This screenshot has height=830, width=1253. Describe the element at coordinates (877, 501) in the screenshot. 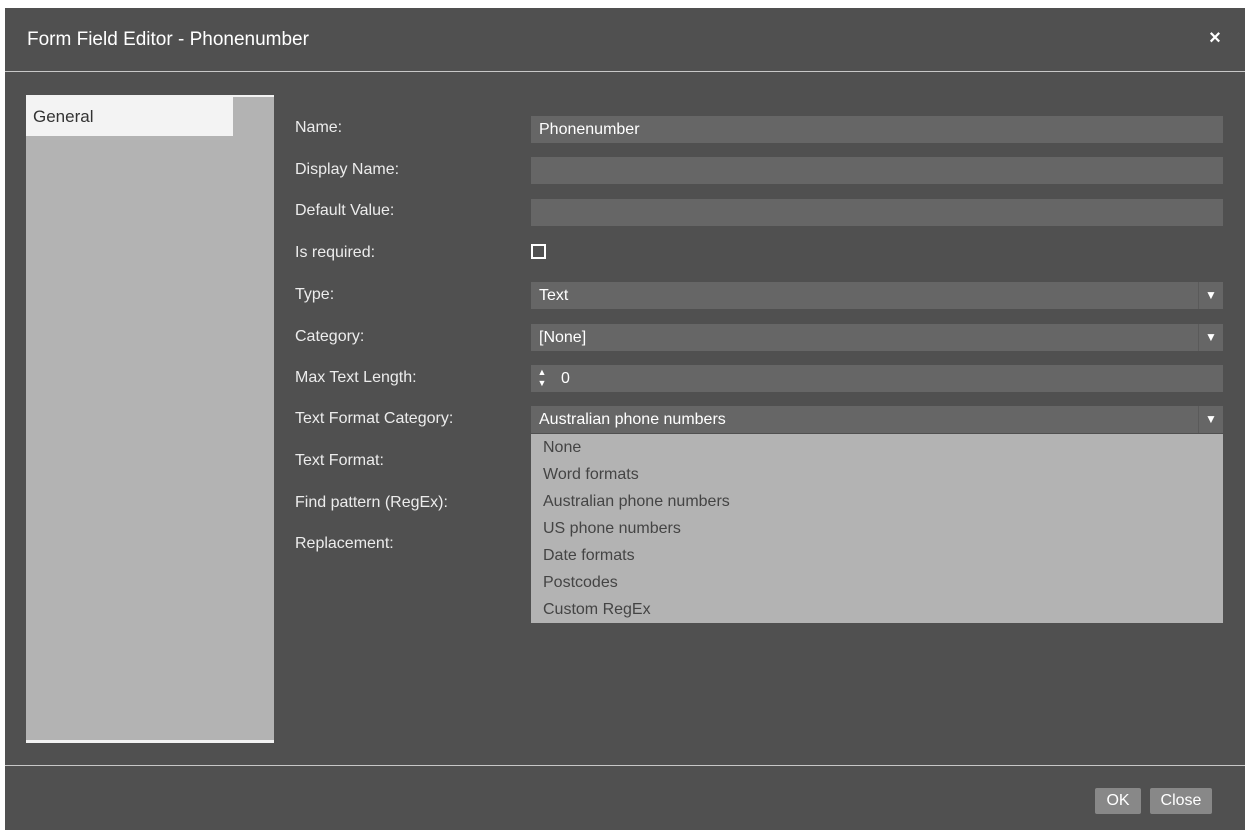

I see `dropdown-option: Australian phone numbers` at that location.